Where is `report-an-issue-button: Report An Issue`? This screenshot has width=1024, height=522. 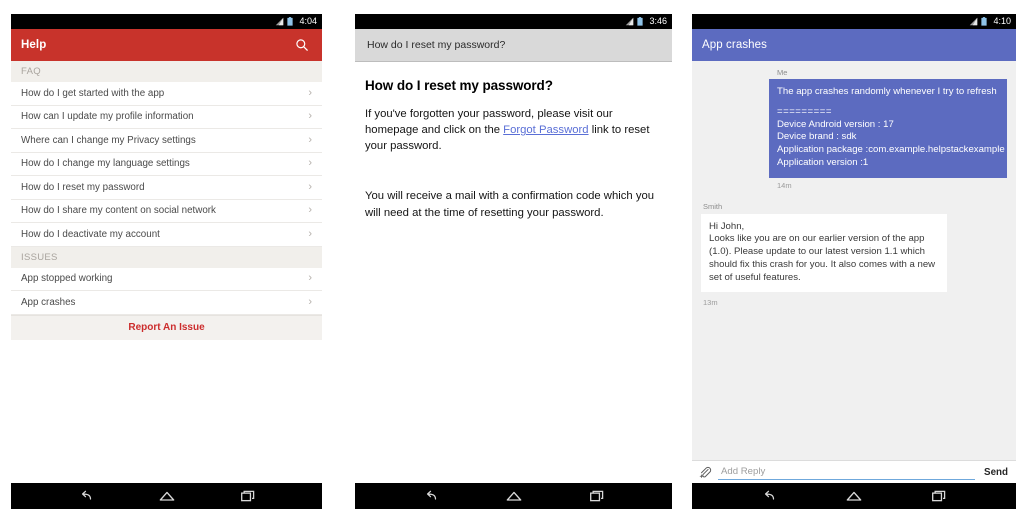
report-an-issue-button: Report An Issue is located at coordinates (166, 327).